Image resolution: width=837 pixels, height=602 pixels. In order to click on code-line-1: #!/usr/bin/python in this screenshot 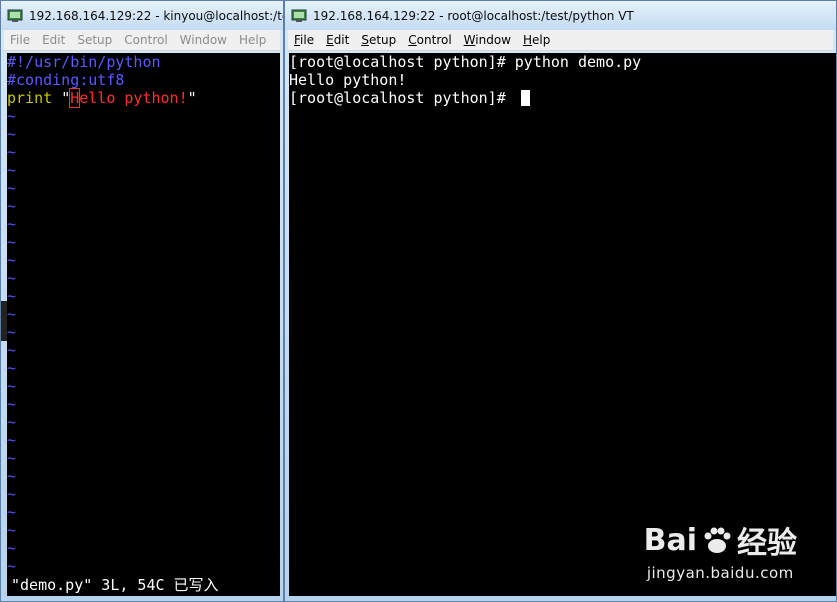, I will do `click(84, 62)`.